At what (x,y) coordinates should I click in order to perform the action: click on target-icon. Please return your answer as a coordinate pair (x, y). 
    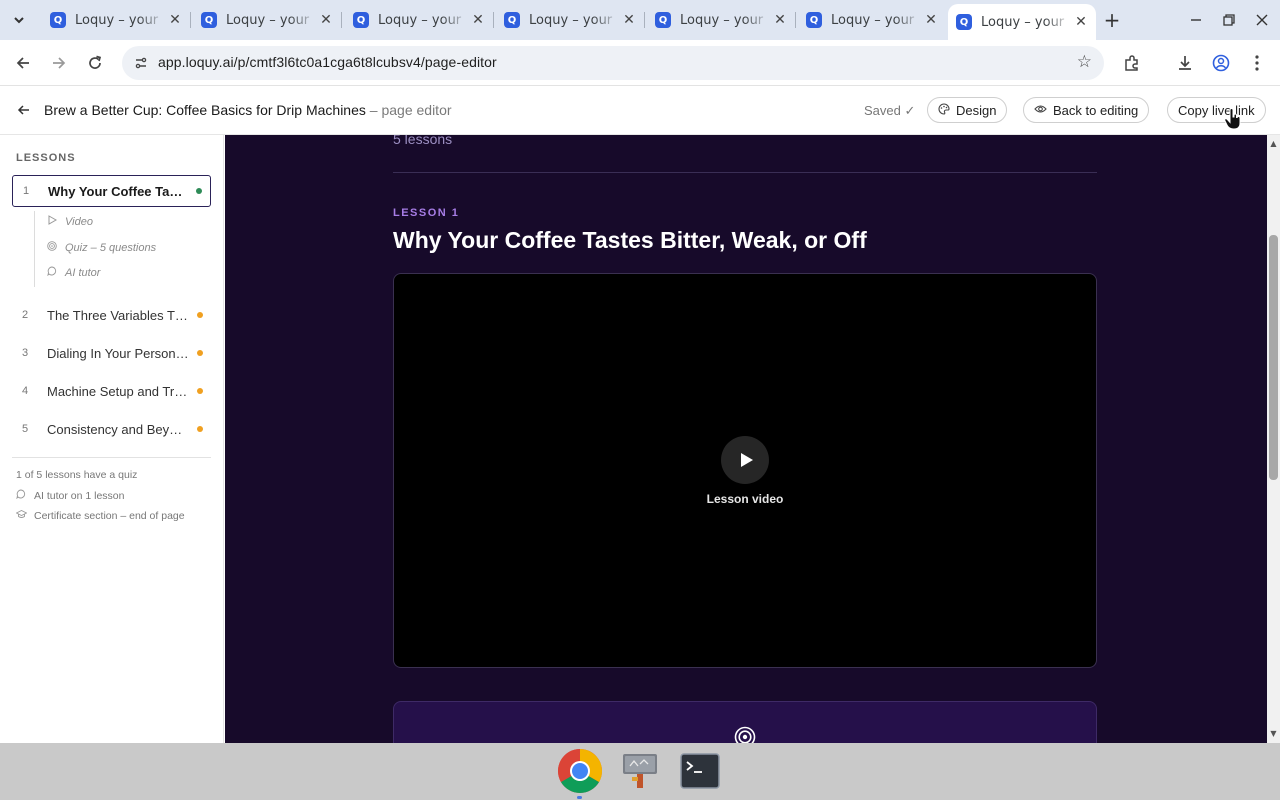
    Looking at the image, I should click on (745, 734).